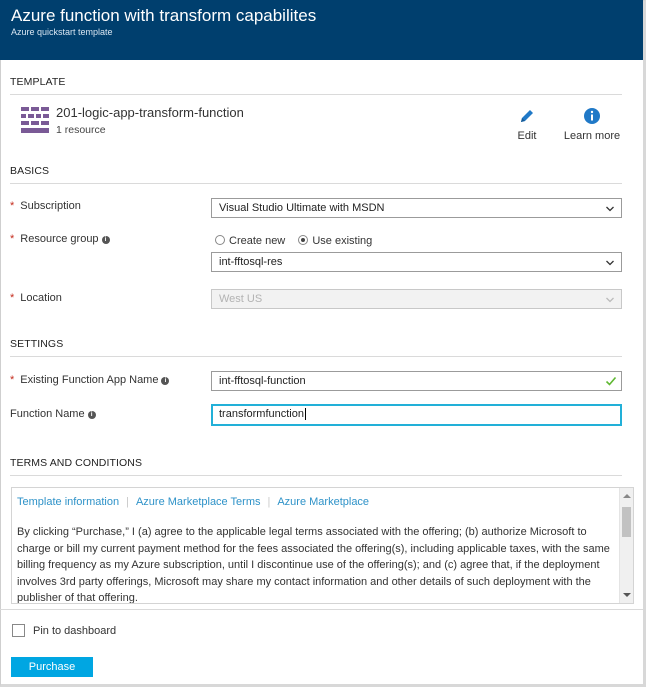 Image resolution: width=646 pixels, height=687 pixels. Describe the element at coordinates (316, 466) in the screenshot. I see `section-heading-terms: TERMS AND CONDITIONS` at that location.